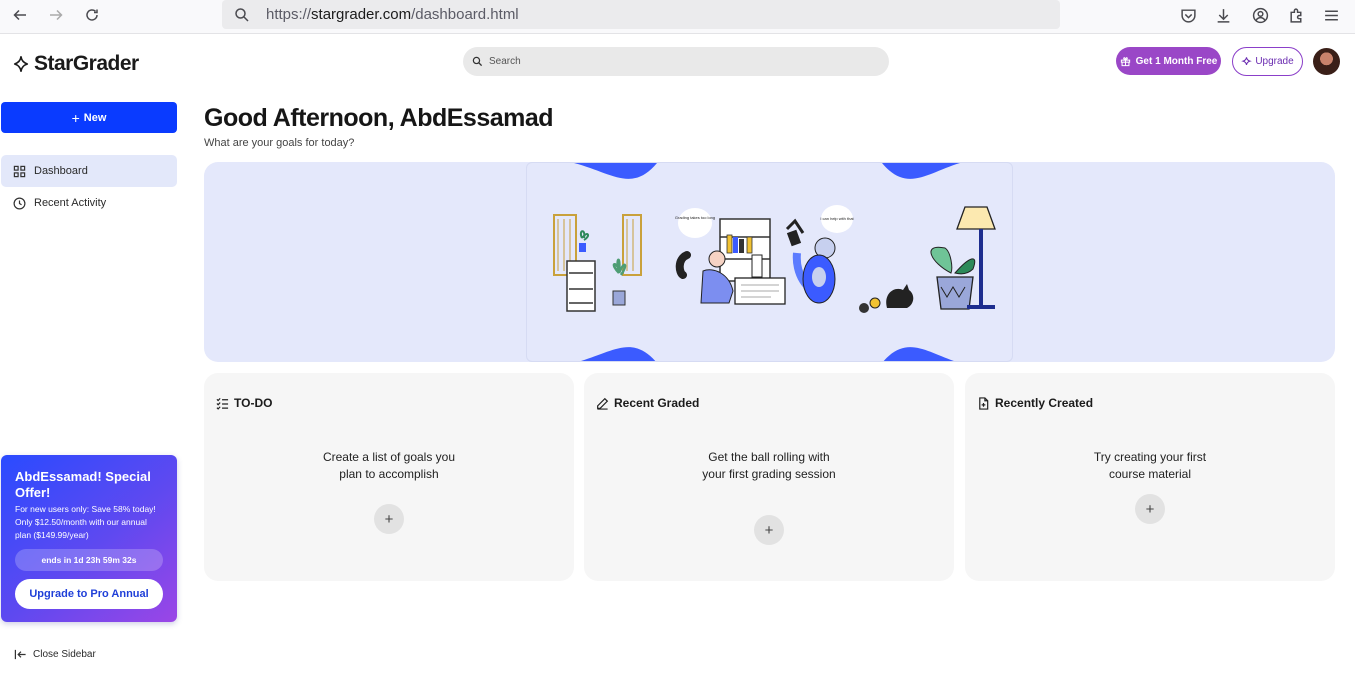 Image resolution: width=1355 pixels, height=673 pixels. I want to click on forward-button, so click(56, 15).